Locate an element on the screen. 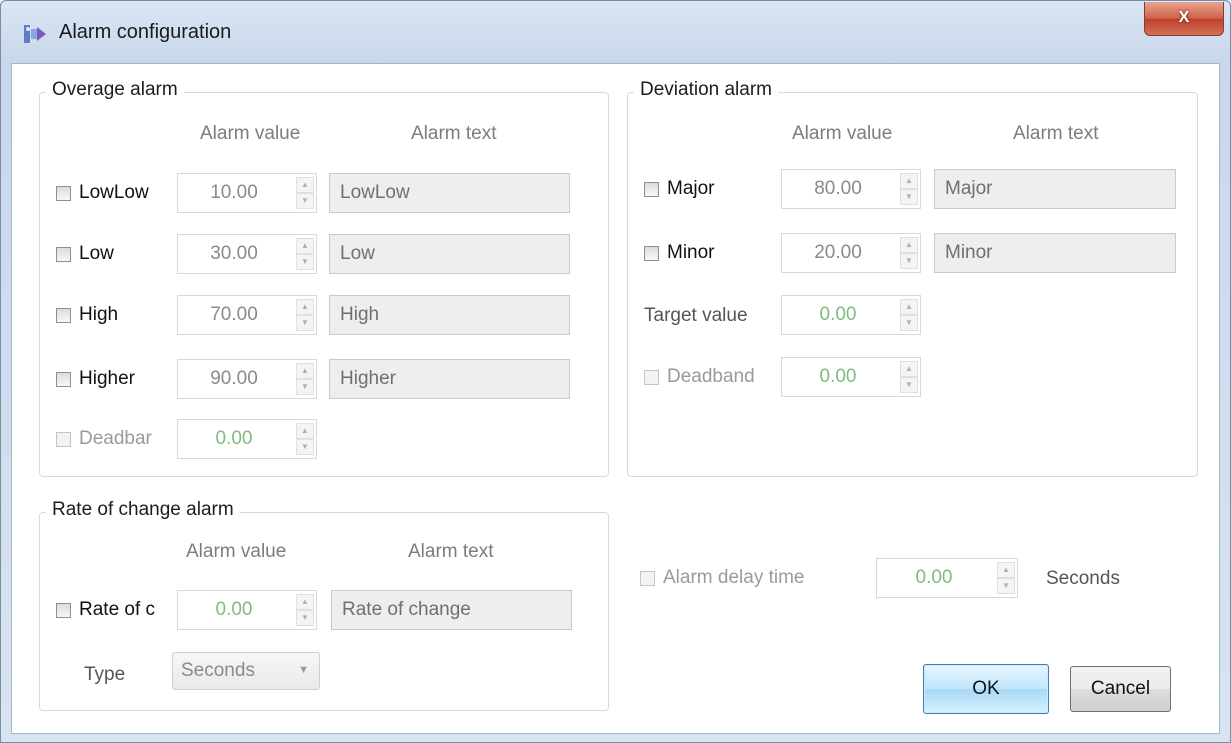 The width and height of the screenshot is (1231, 743). lowlow-checkbox is located at coordinates (63, 193).